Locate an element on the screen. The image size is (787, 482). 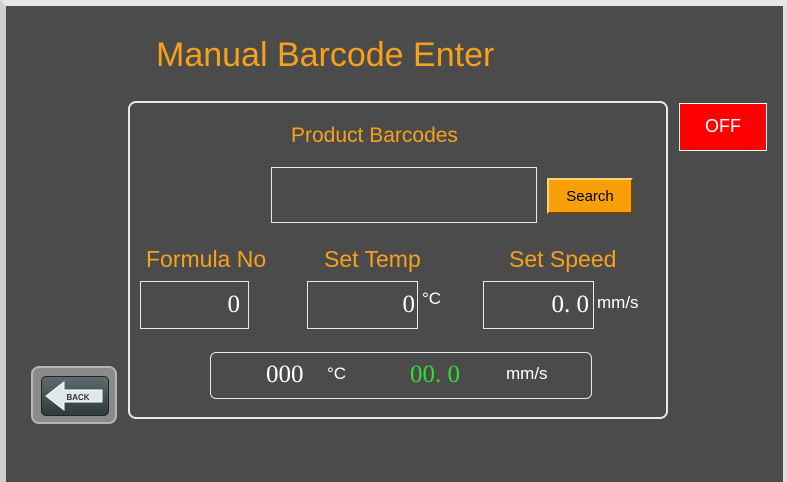
barcode-input is located at coordinates (404, 195).